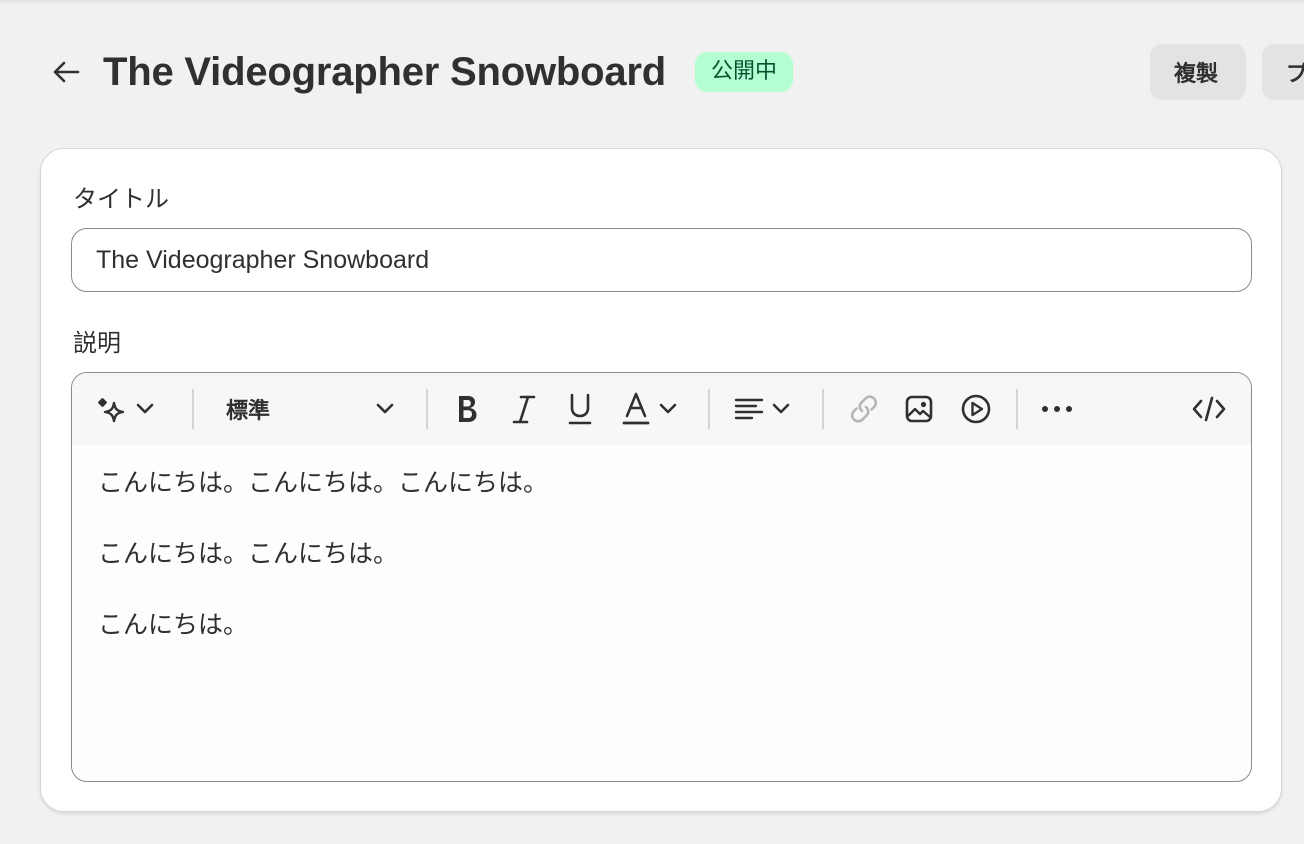 Image resolution: width=1304 pixels, height=844 pixels. Describe the element at coordinates (311, 409) in the screenshot. I see `format-select: 標準` at that location.